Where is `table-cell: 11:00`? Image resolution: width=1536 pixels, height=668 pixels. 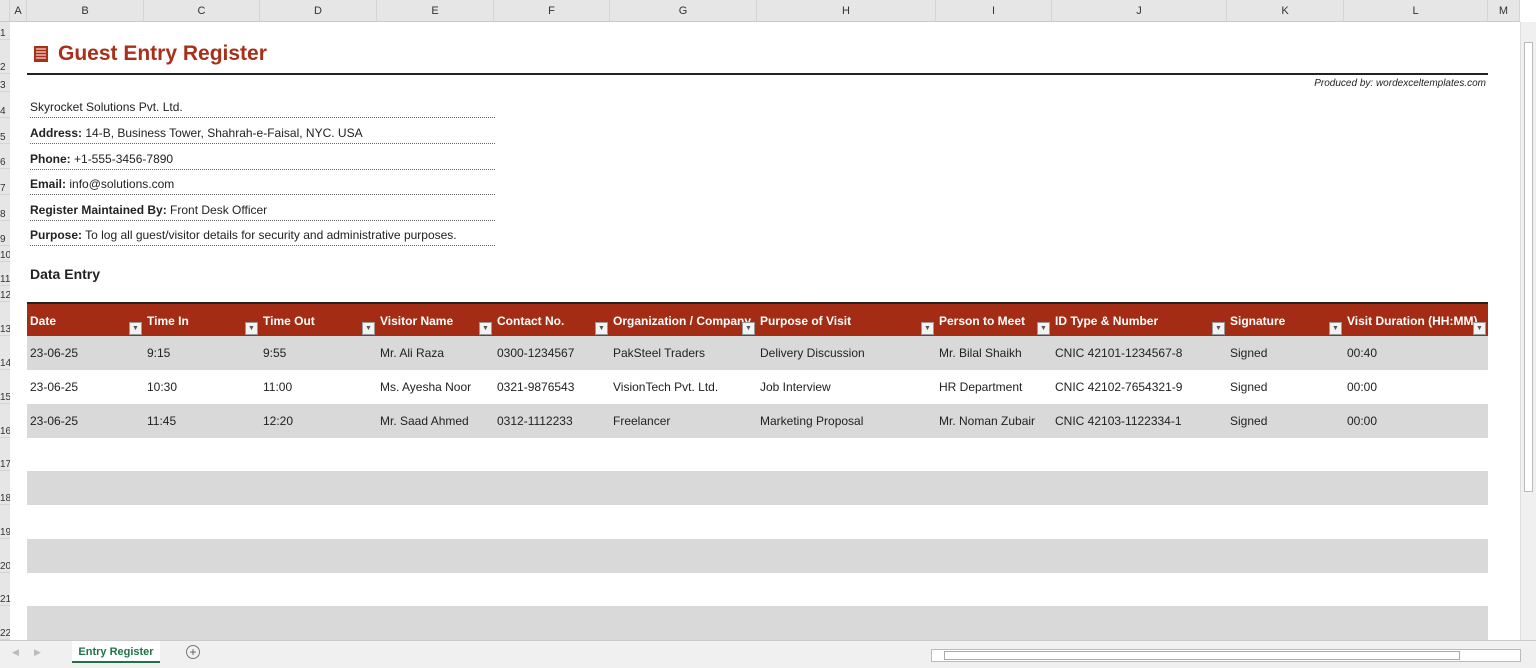 table-cell: 11:00 is located at coordinates (276, 387).